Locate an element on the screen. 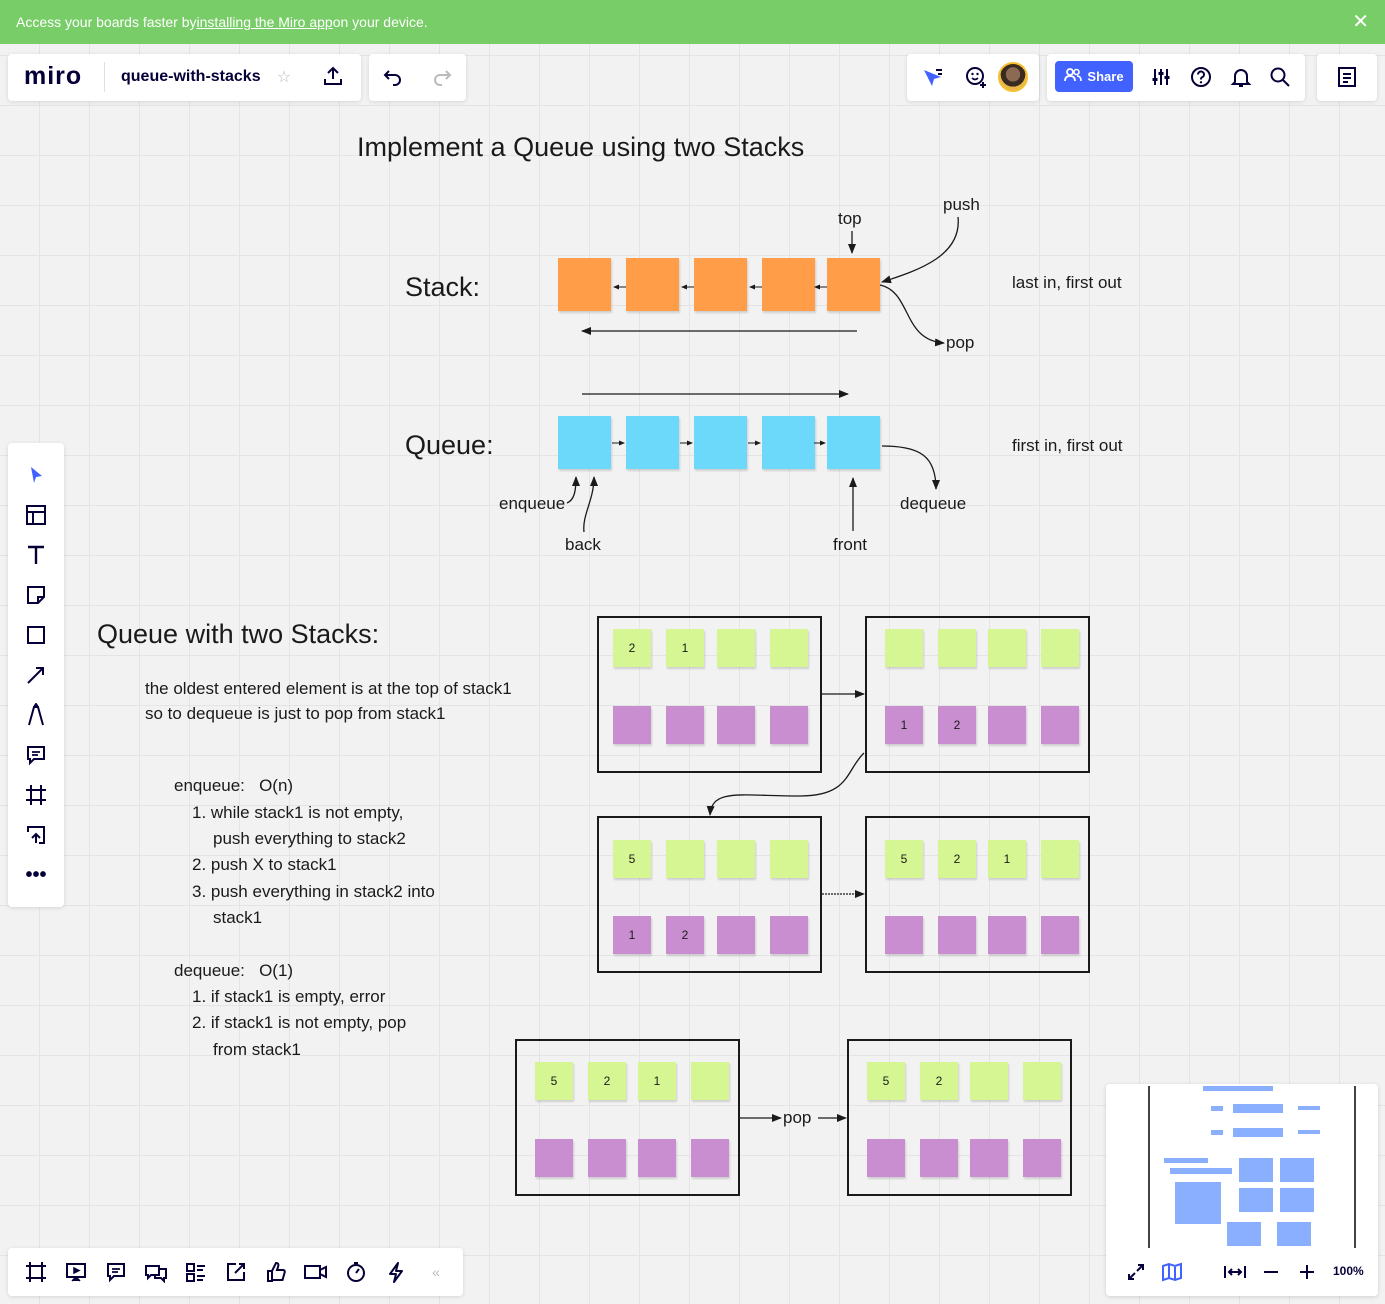  help-icon is located at coordinates (1201, 77).